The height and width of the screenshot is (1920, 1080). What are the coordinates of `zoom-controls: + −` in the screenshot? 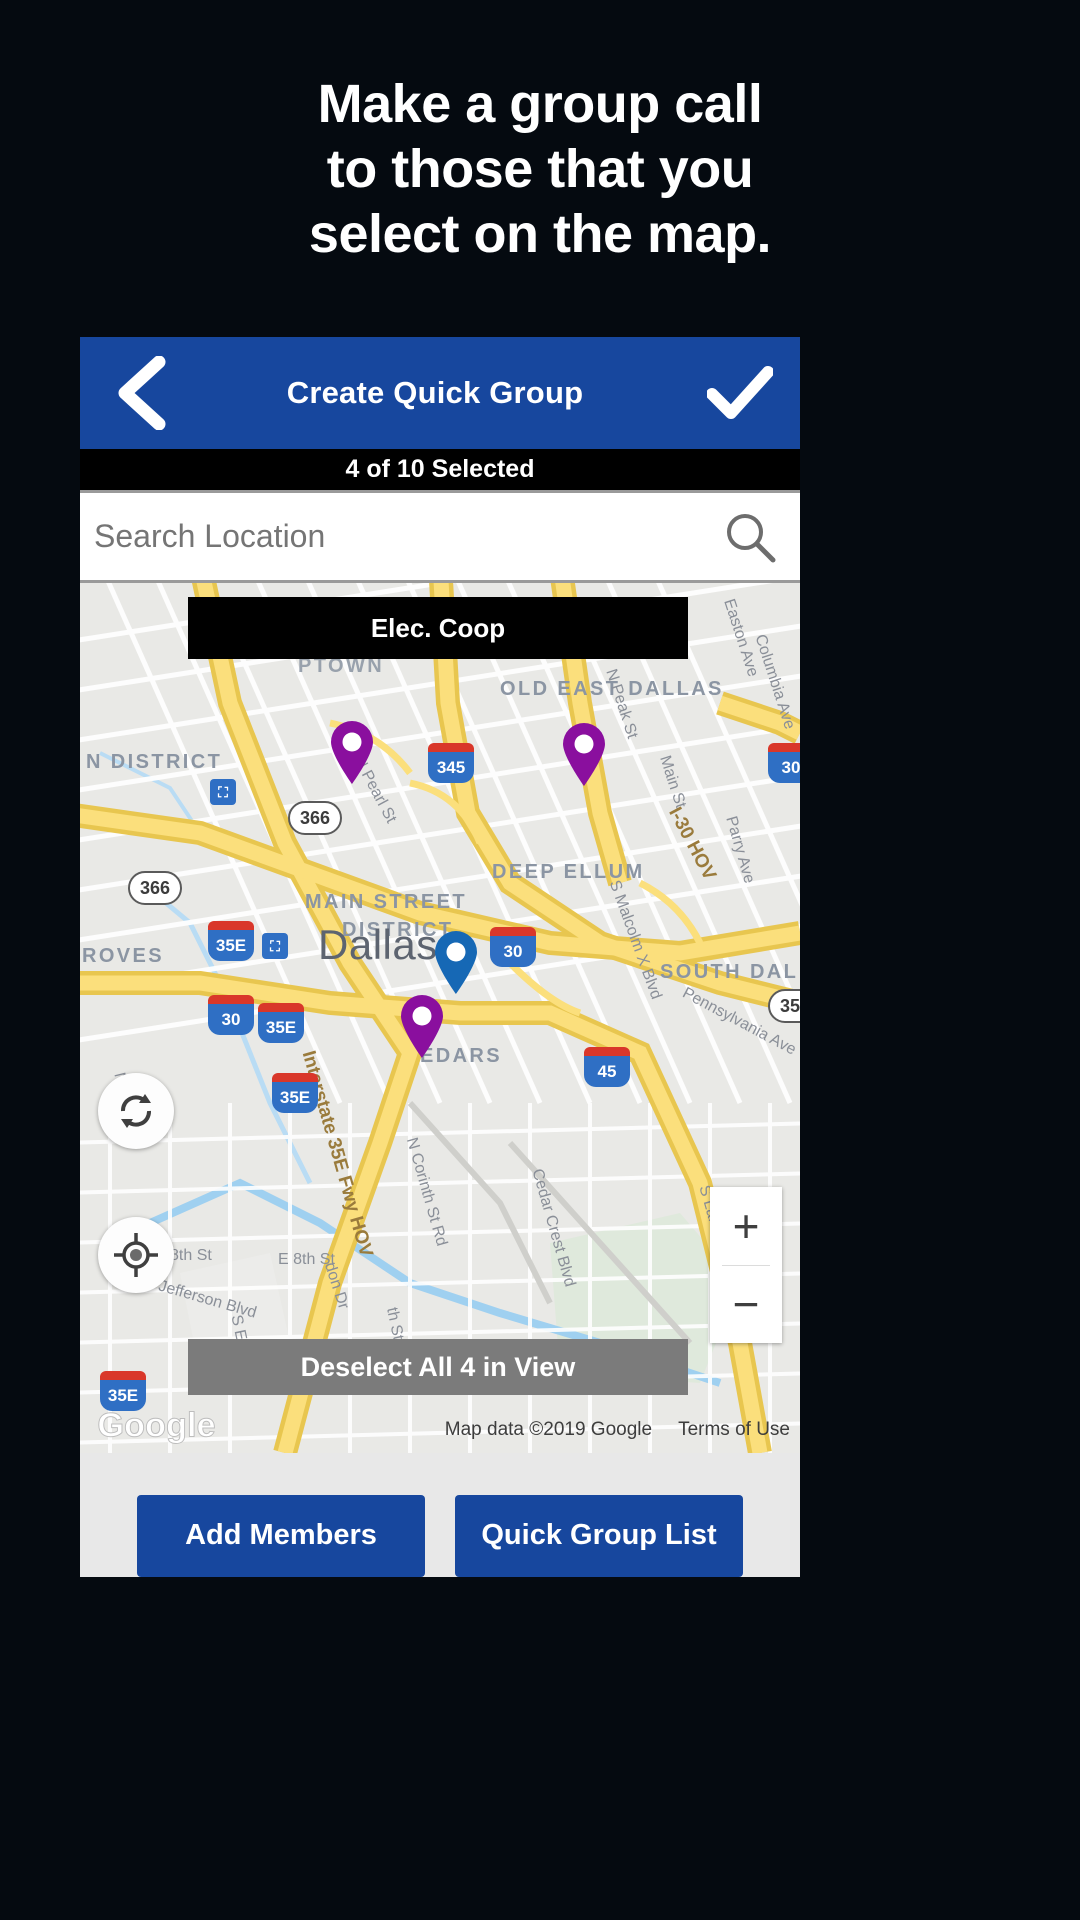 It's located at (746, 1265).